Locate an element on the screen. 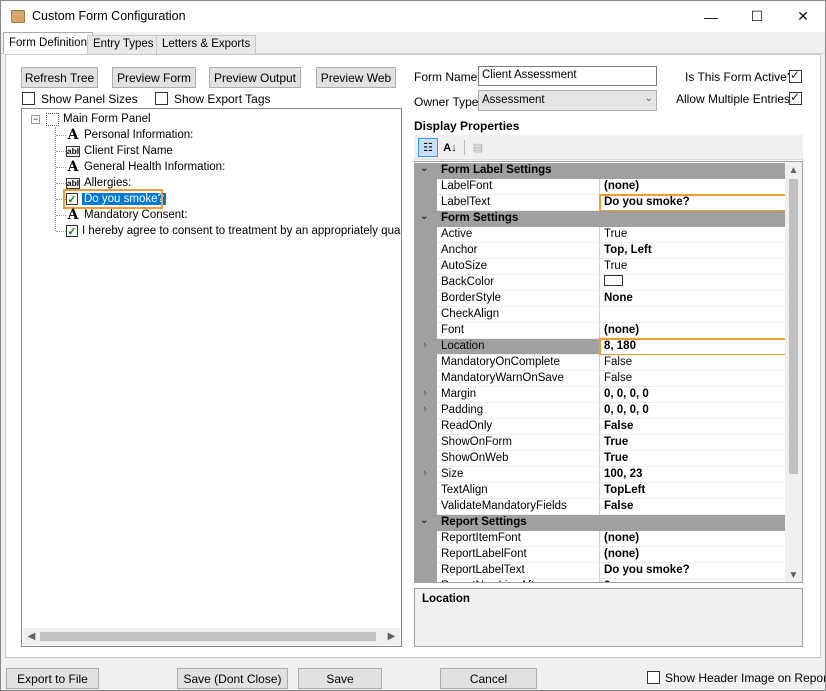 This screenshot has height=691, width=826. scroll-down-icon: ▼ is located at coordinates (793, 574).